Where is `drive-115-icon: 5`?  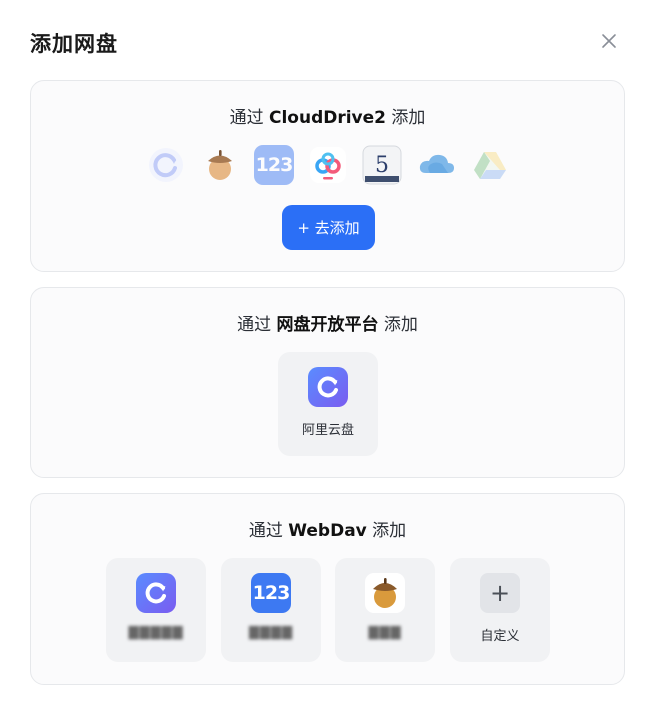
drive-115-icon: 5 is located at coordinates (382, 165).